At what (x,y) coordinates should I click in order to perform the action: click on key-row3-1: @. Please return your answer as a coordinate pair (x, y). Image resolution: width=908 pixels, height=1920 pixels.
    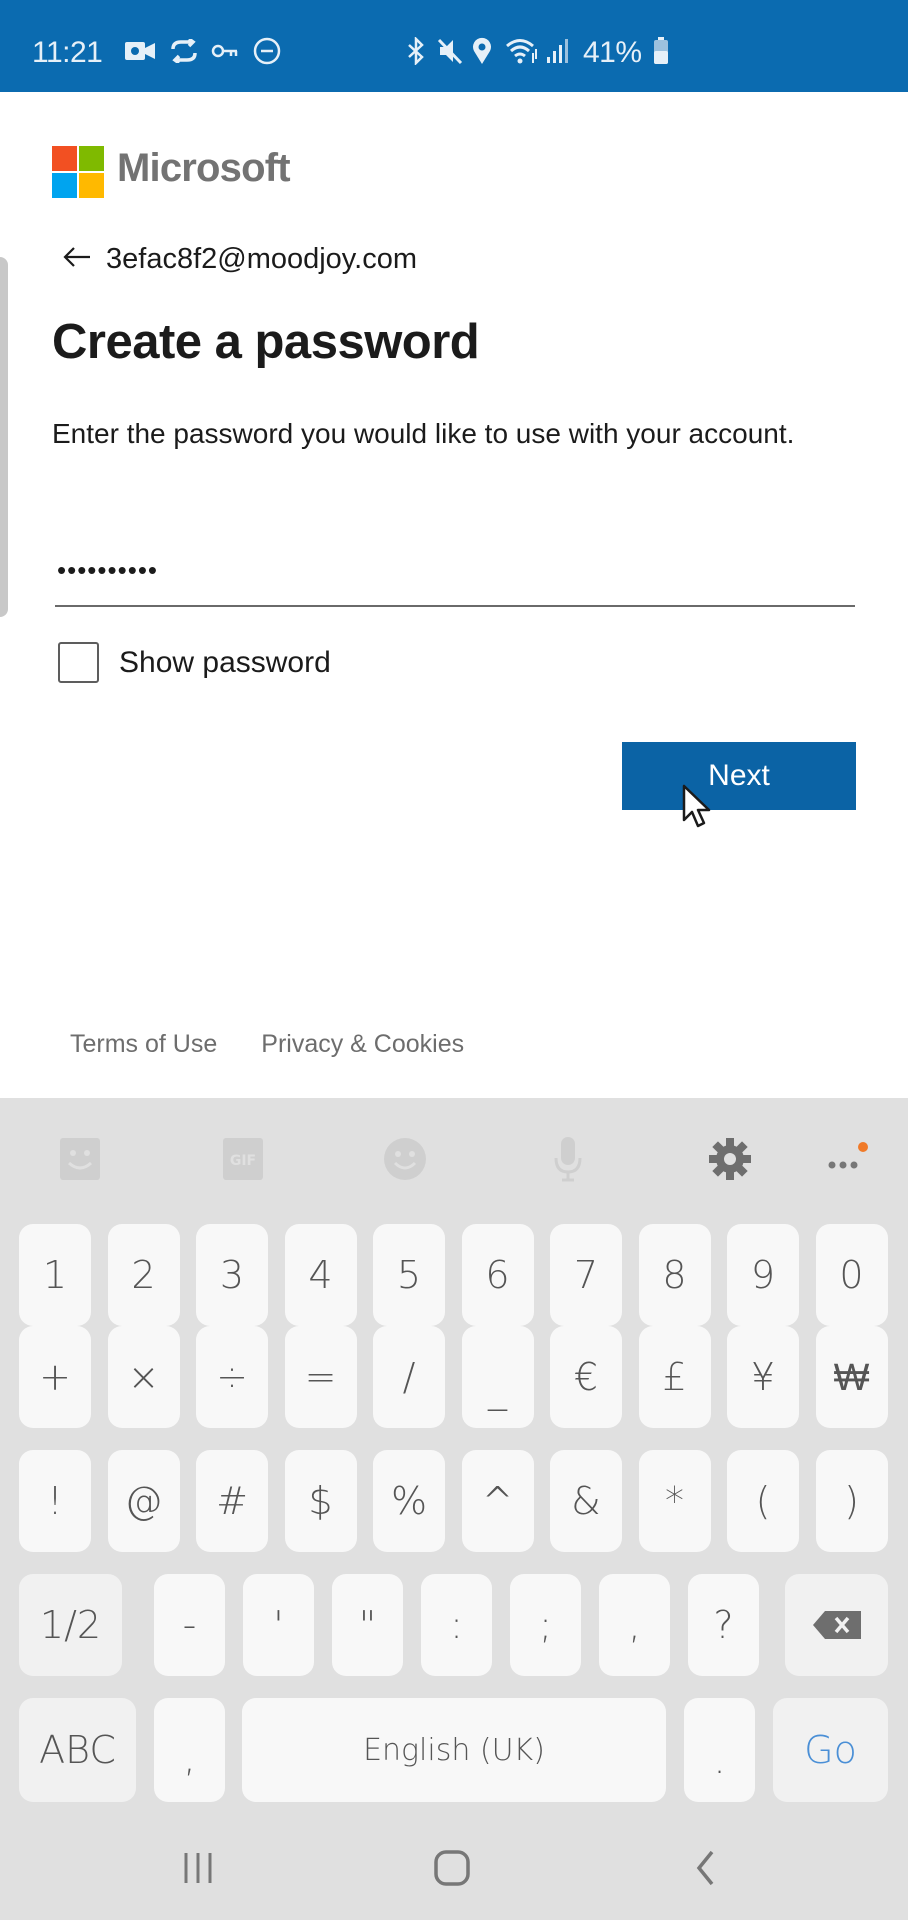
    Looking at the image, I should click on (143, 1501).